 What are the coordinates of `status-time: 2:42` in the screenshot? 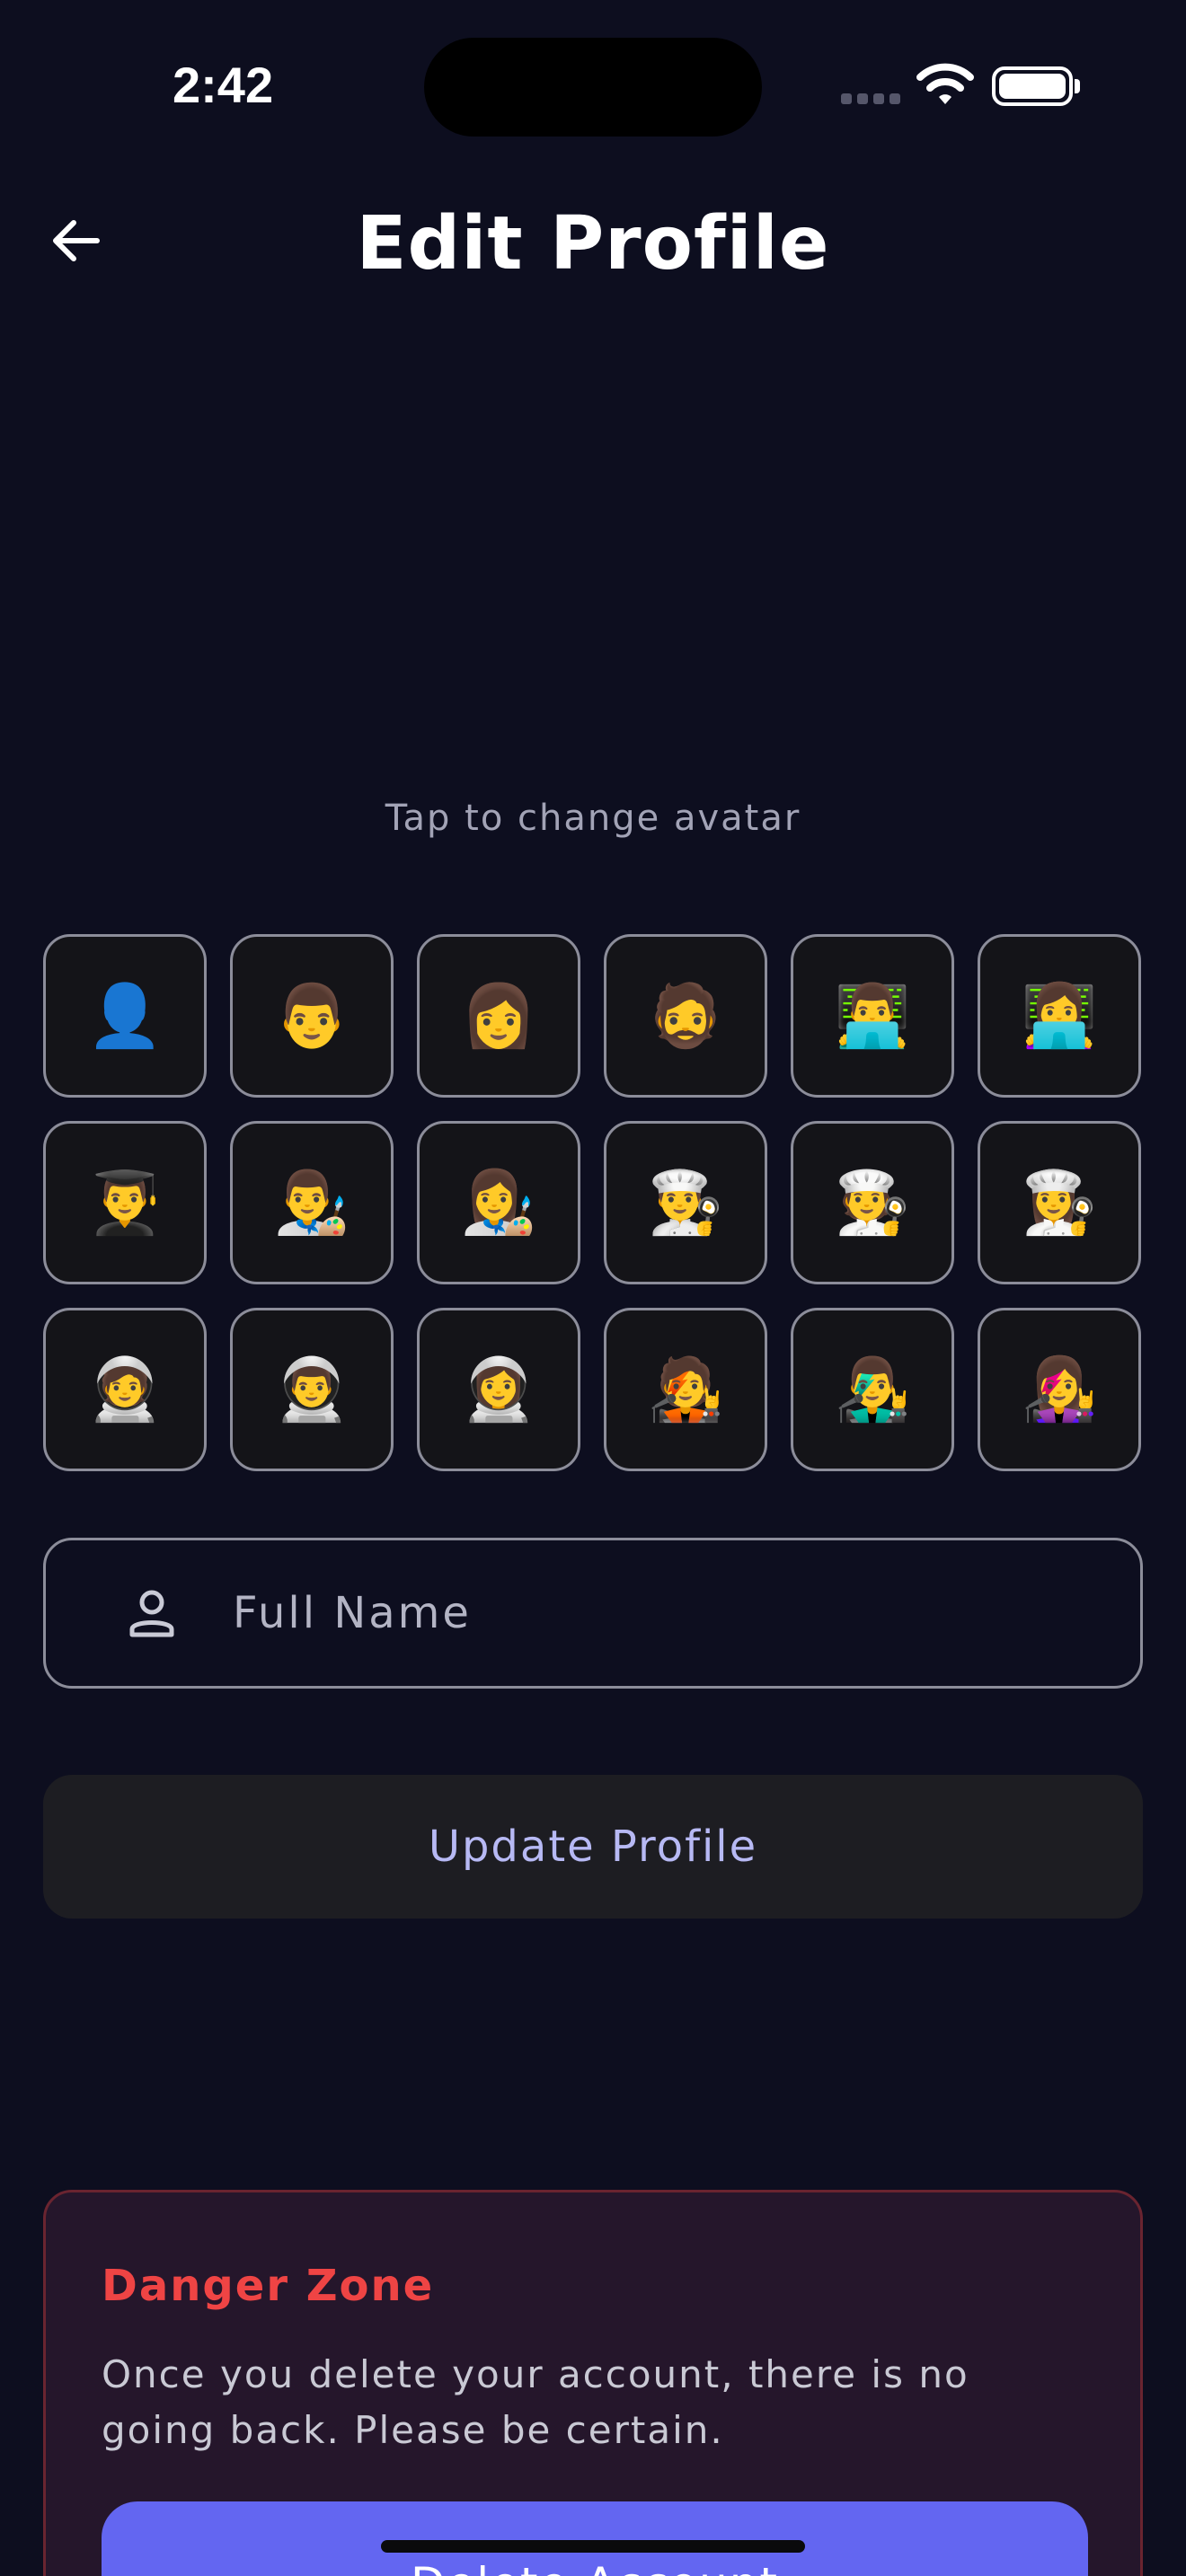 It's located at (223, 85).